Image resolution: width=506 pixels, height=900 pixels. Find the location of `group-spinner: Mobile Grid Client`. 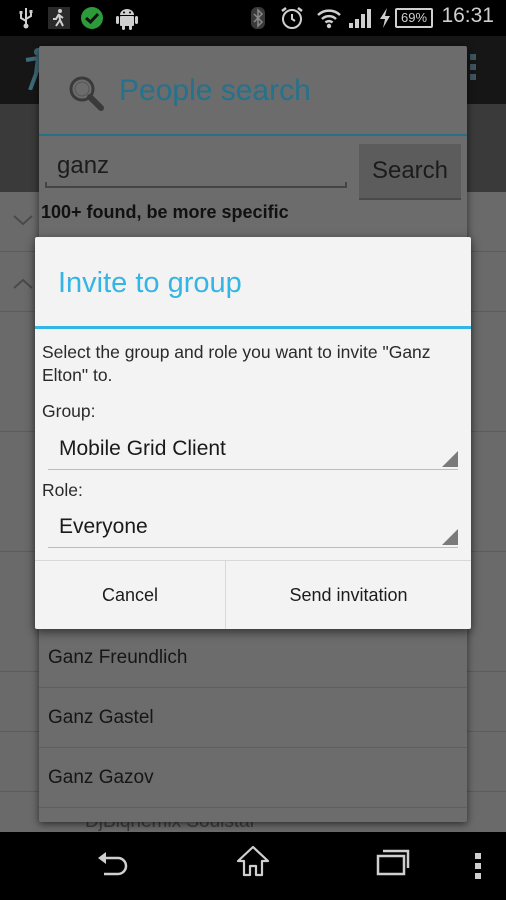

group-spinner: Mobile Grid Client is located at coordinates (253, 450).